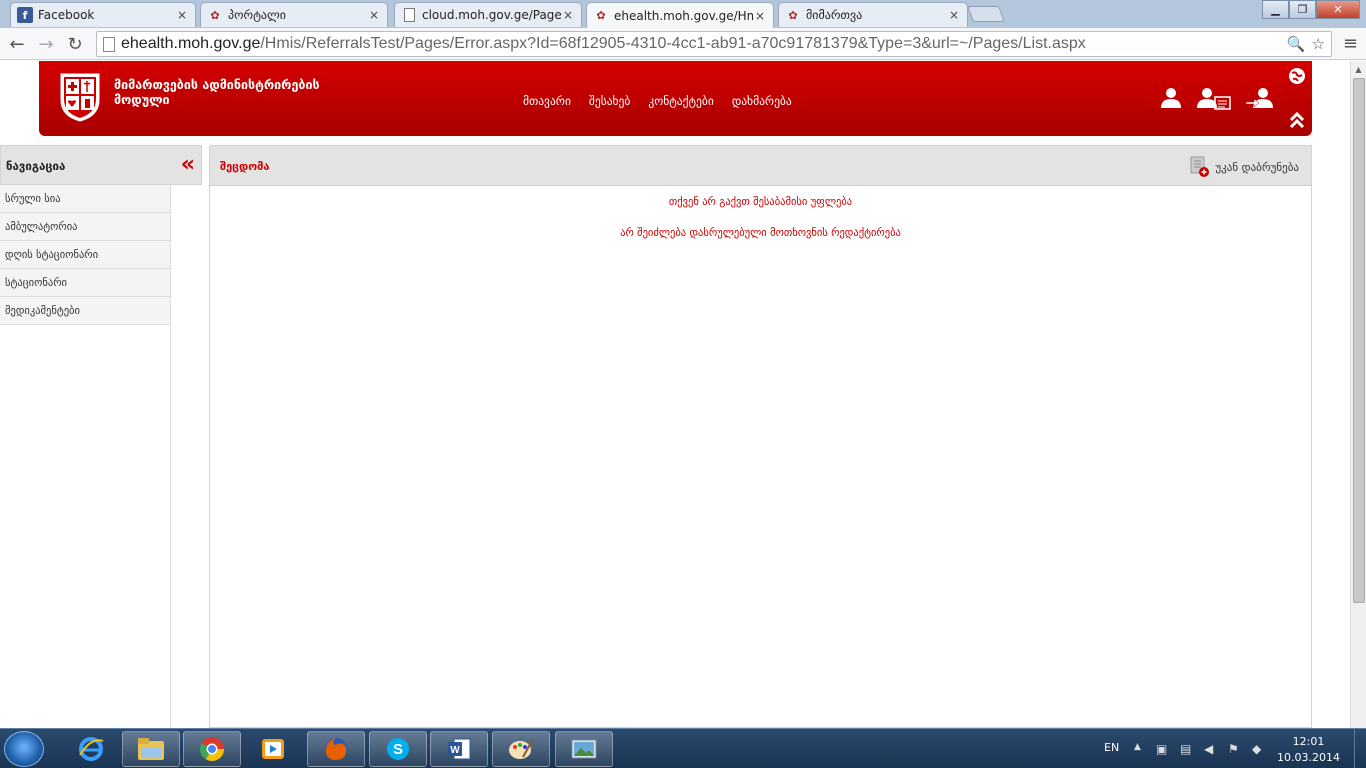 This screenshot has height=768, width=1366. What do you see at coordinates (85, 227) in the screenshot?
I see `sidebar-item-ambulatory: ამბულატორია` at bounding box center [85, 227].